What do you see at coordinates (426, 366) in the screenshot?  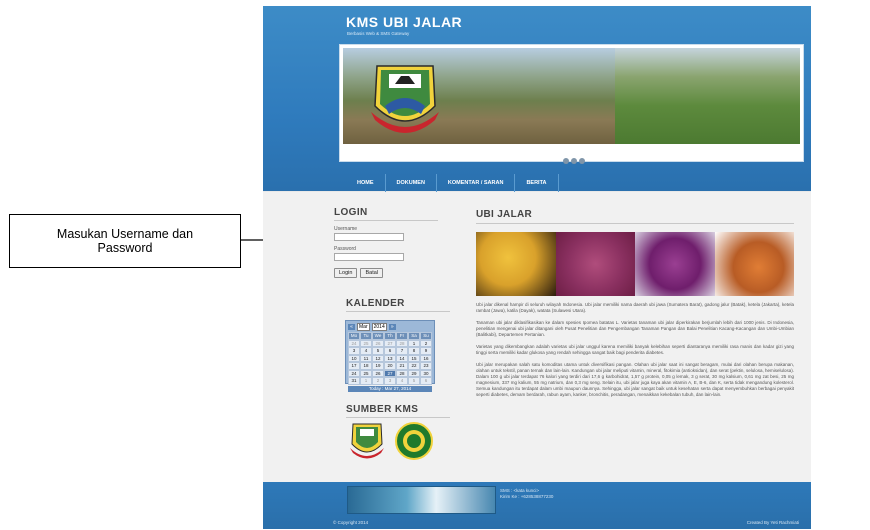 I see `calendar-day: 23` at bounding box center [426, 366].